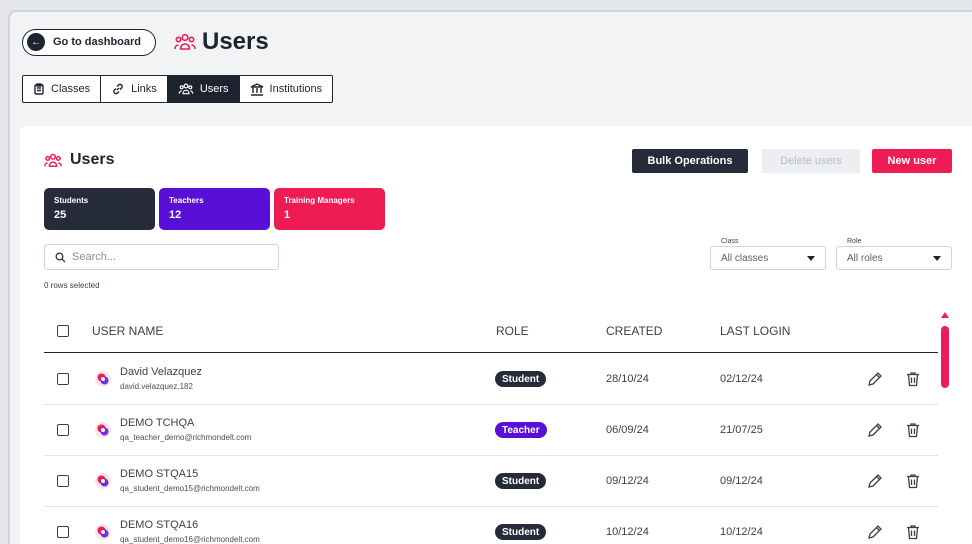  Describe the element at coordinates (36, 42) in the screenshot. I see `arrow-left-icon: ←` at that location.